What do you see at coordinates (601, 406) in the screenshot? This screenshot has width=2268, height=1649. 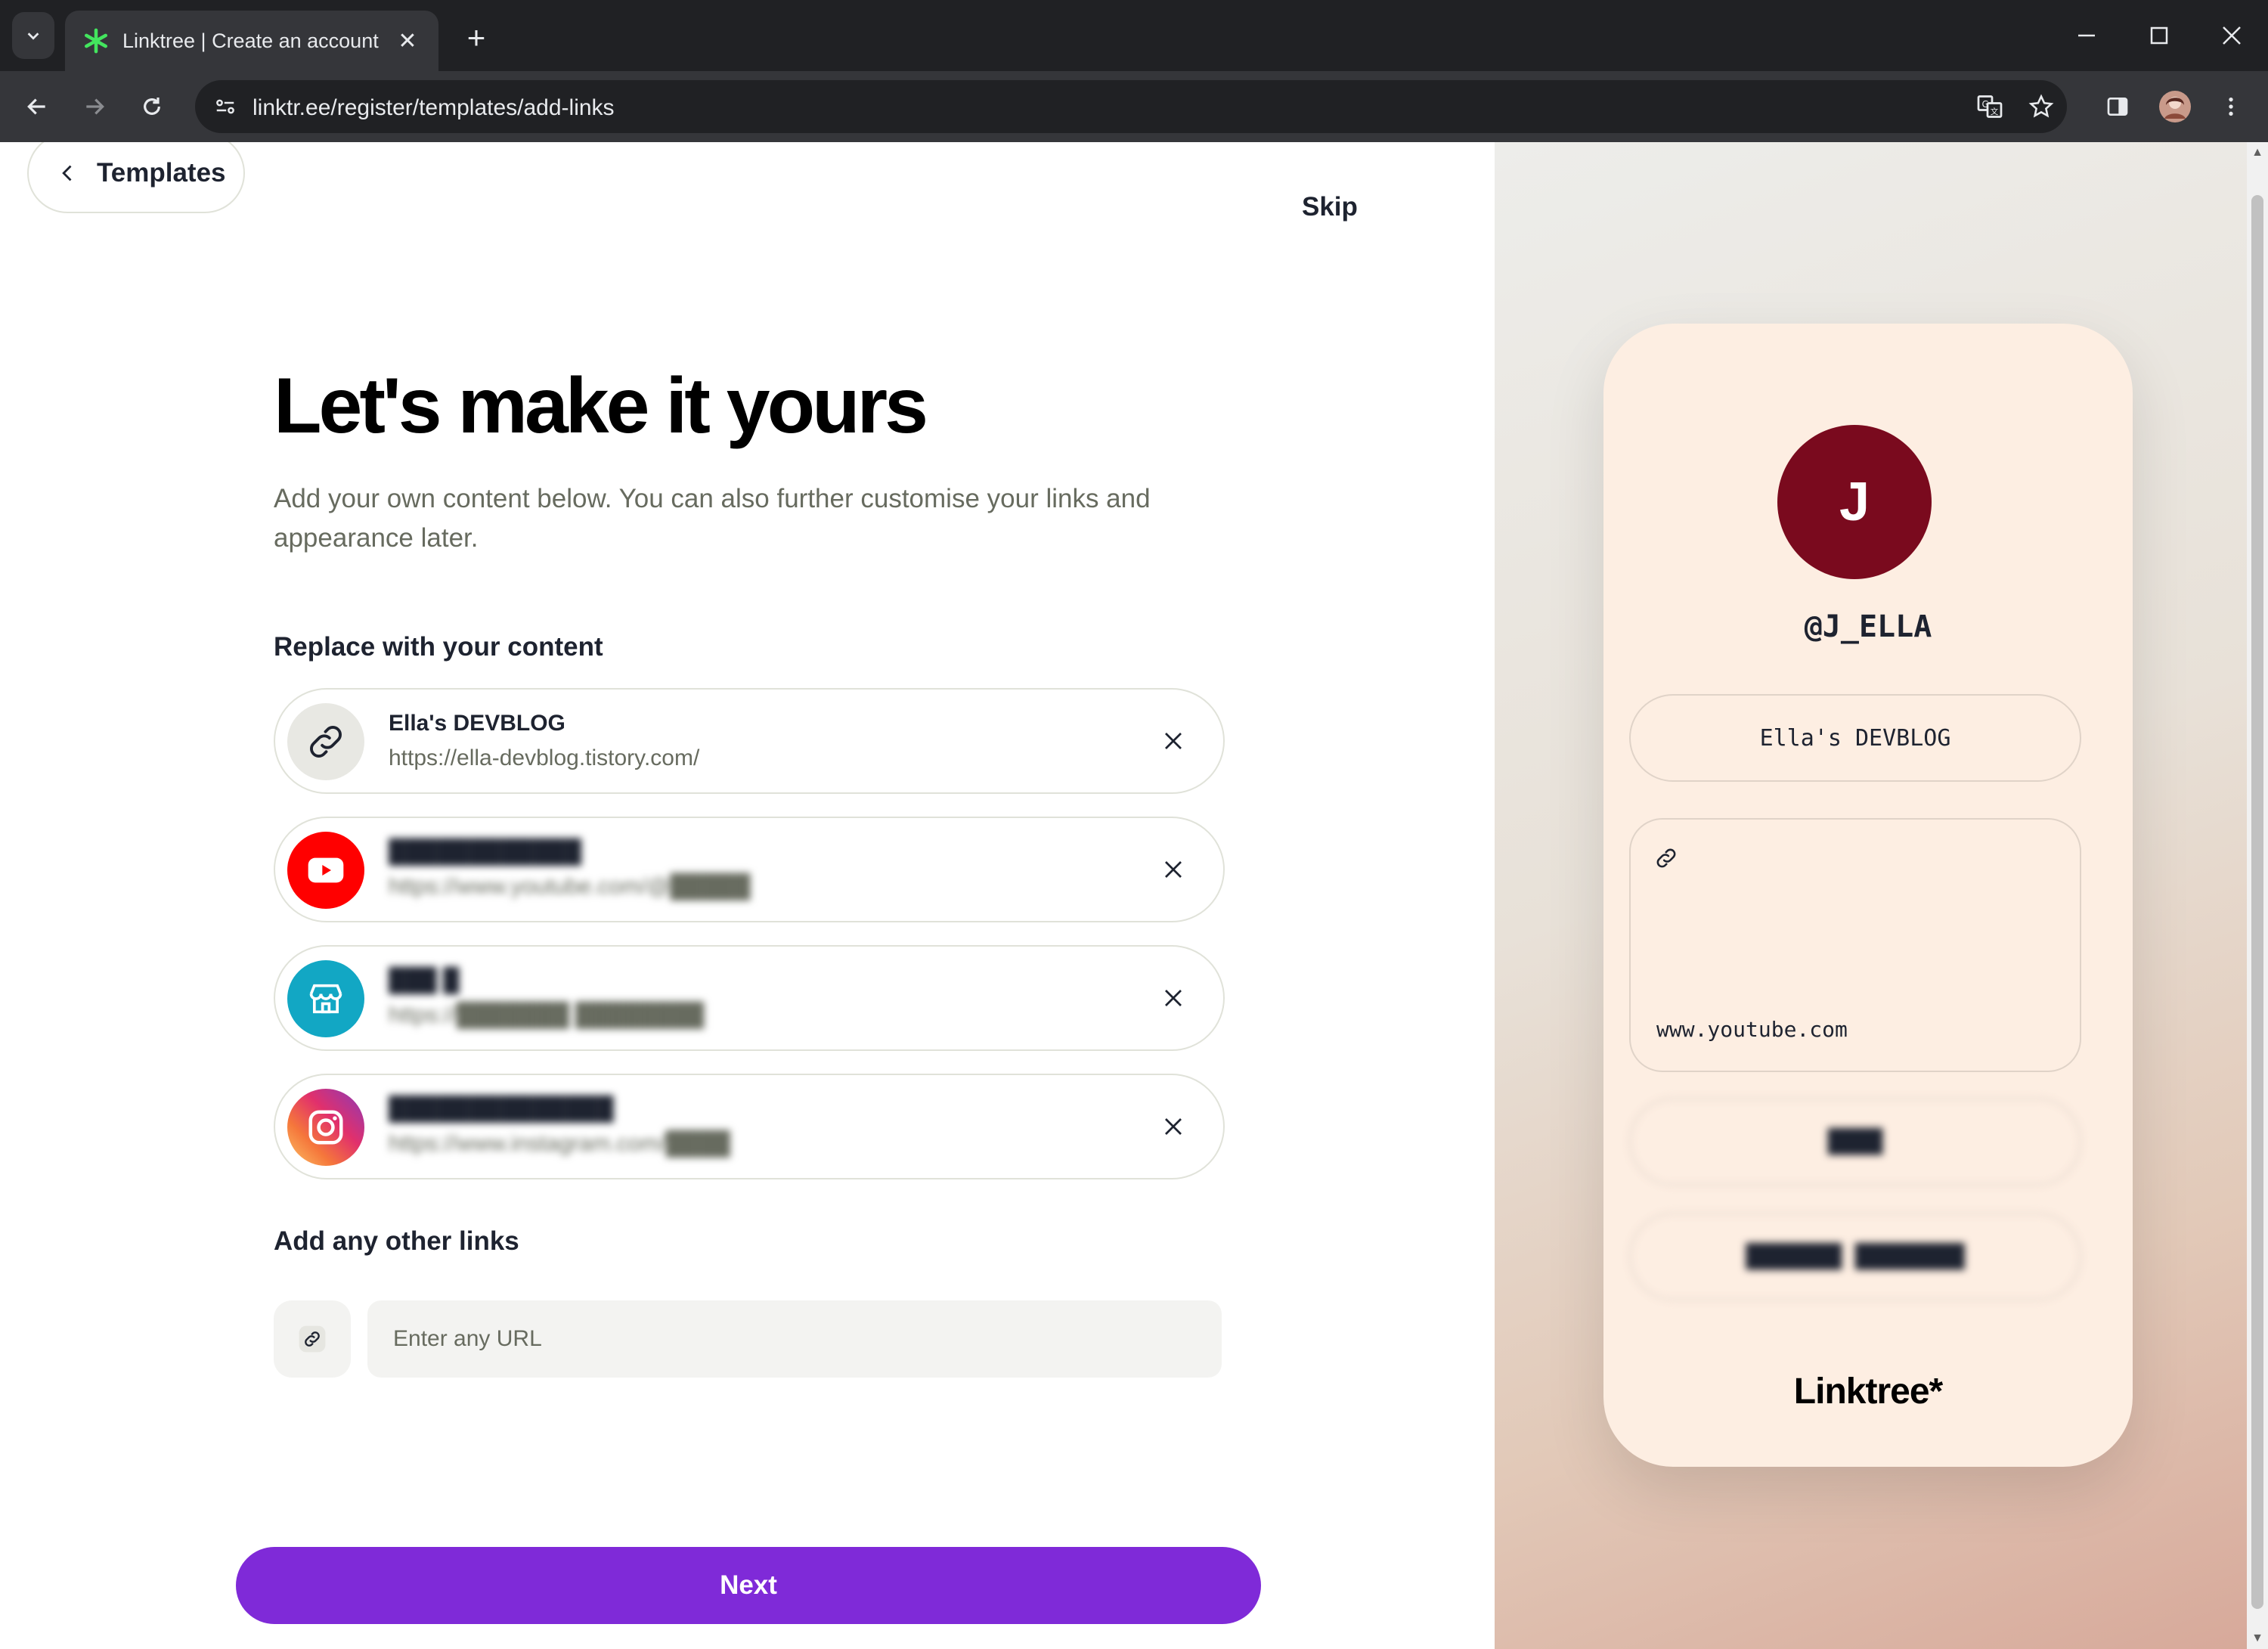 I see `page-title: Let's make it yours` at bounding box center [601, 406].